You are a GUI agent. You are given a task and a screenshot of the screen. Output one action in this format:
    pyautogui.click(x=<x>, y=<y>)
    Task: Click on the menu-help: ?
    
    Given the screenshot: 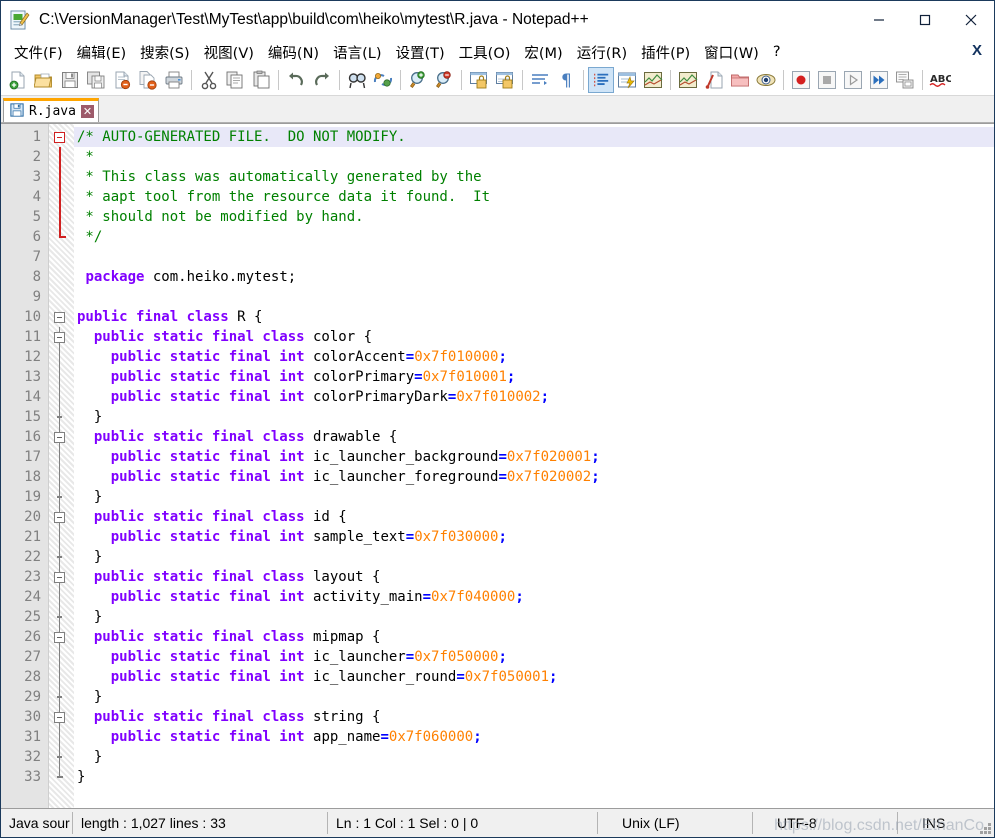 What is the action you would take?
    pyautogui.click(x=777, y=52)
    